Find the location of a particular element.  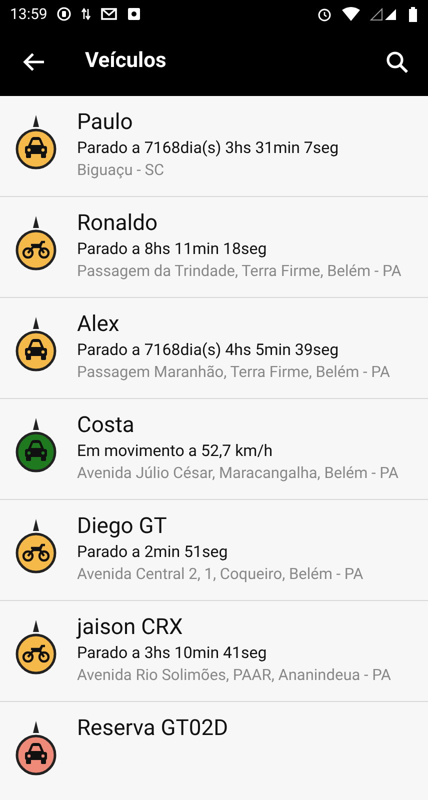

signal-icon is located at coordinates (384, 14).